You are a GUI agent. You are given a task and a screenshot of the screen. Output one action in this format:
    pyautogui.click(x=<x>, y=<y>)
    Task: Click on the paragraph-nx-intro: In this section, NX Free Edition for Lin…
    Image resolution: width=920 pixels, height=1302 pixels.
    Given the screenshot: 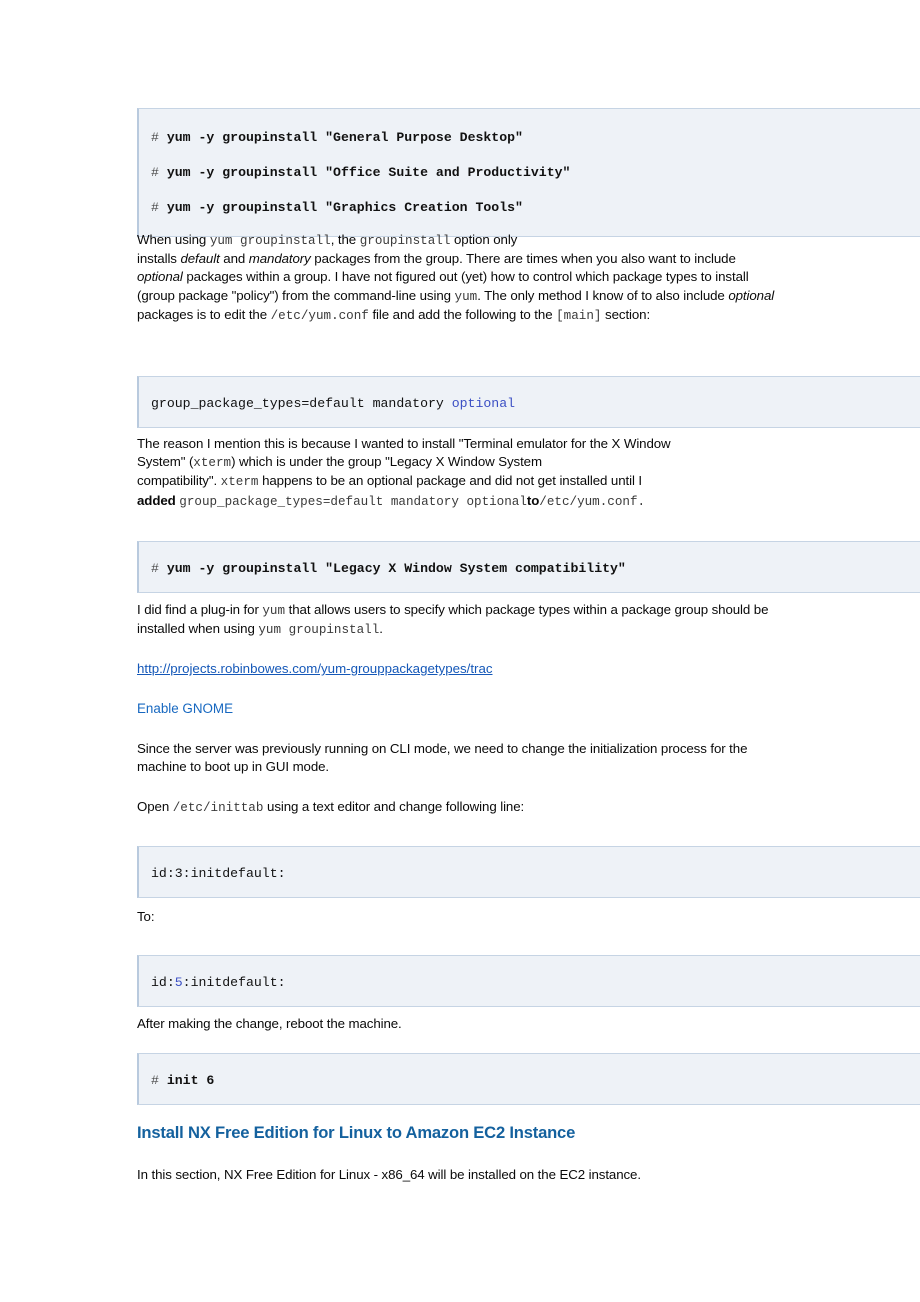 What is the action you would take?
    pyautogui.click(x=389, y=1174)
    